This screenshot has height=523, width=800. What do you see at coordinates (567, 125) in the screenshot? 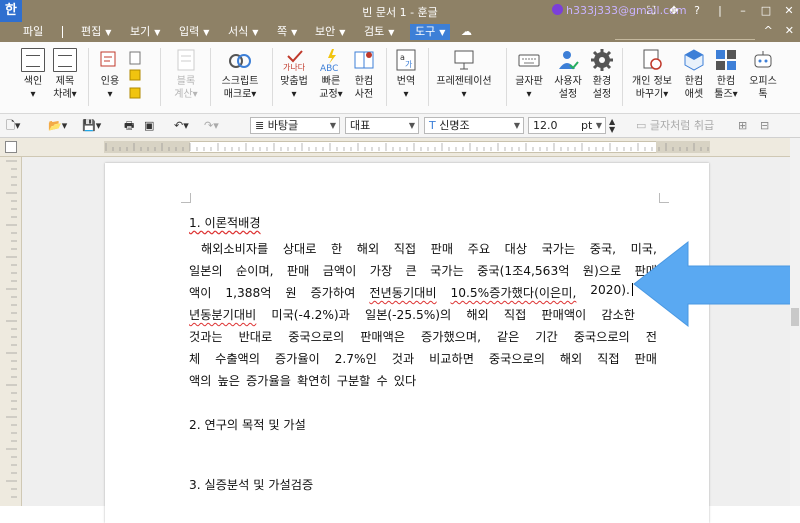
I see `font-size-input: 12.0 pt ▼` at bounding box center [567, 125].